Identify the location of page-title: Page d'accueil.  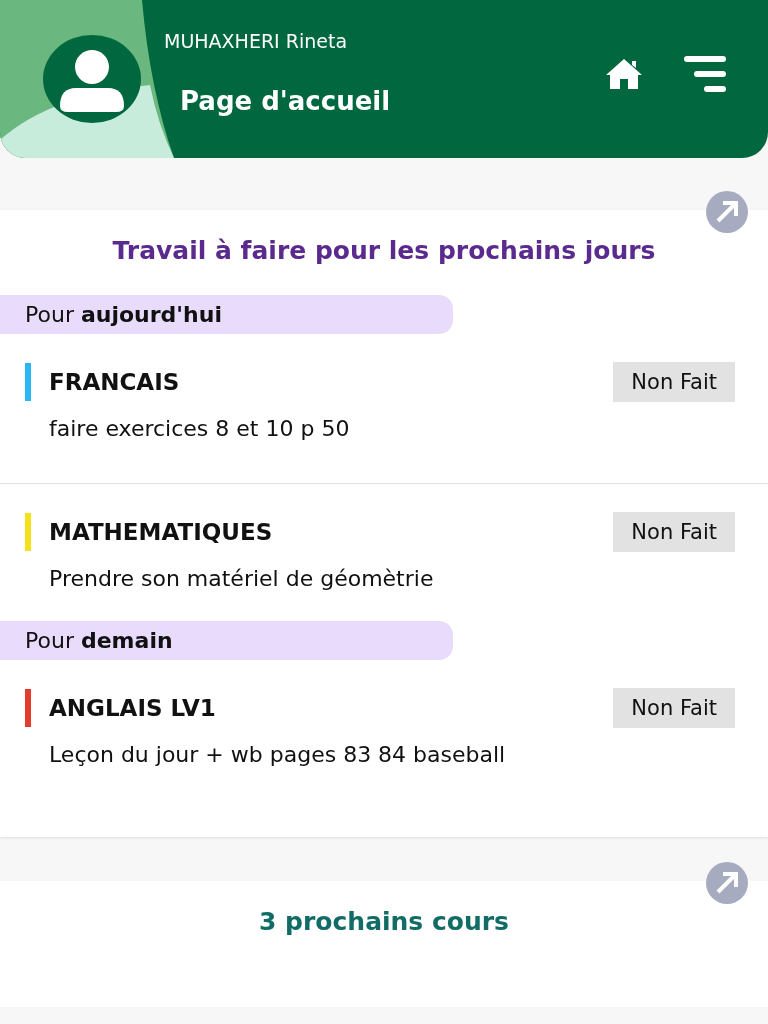
(286, 101).